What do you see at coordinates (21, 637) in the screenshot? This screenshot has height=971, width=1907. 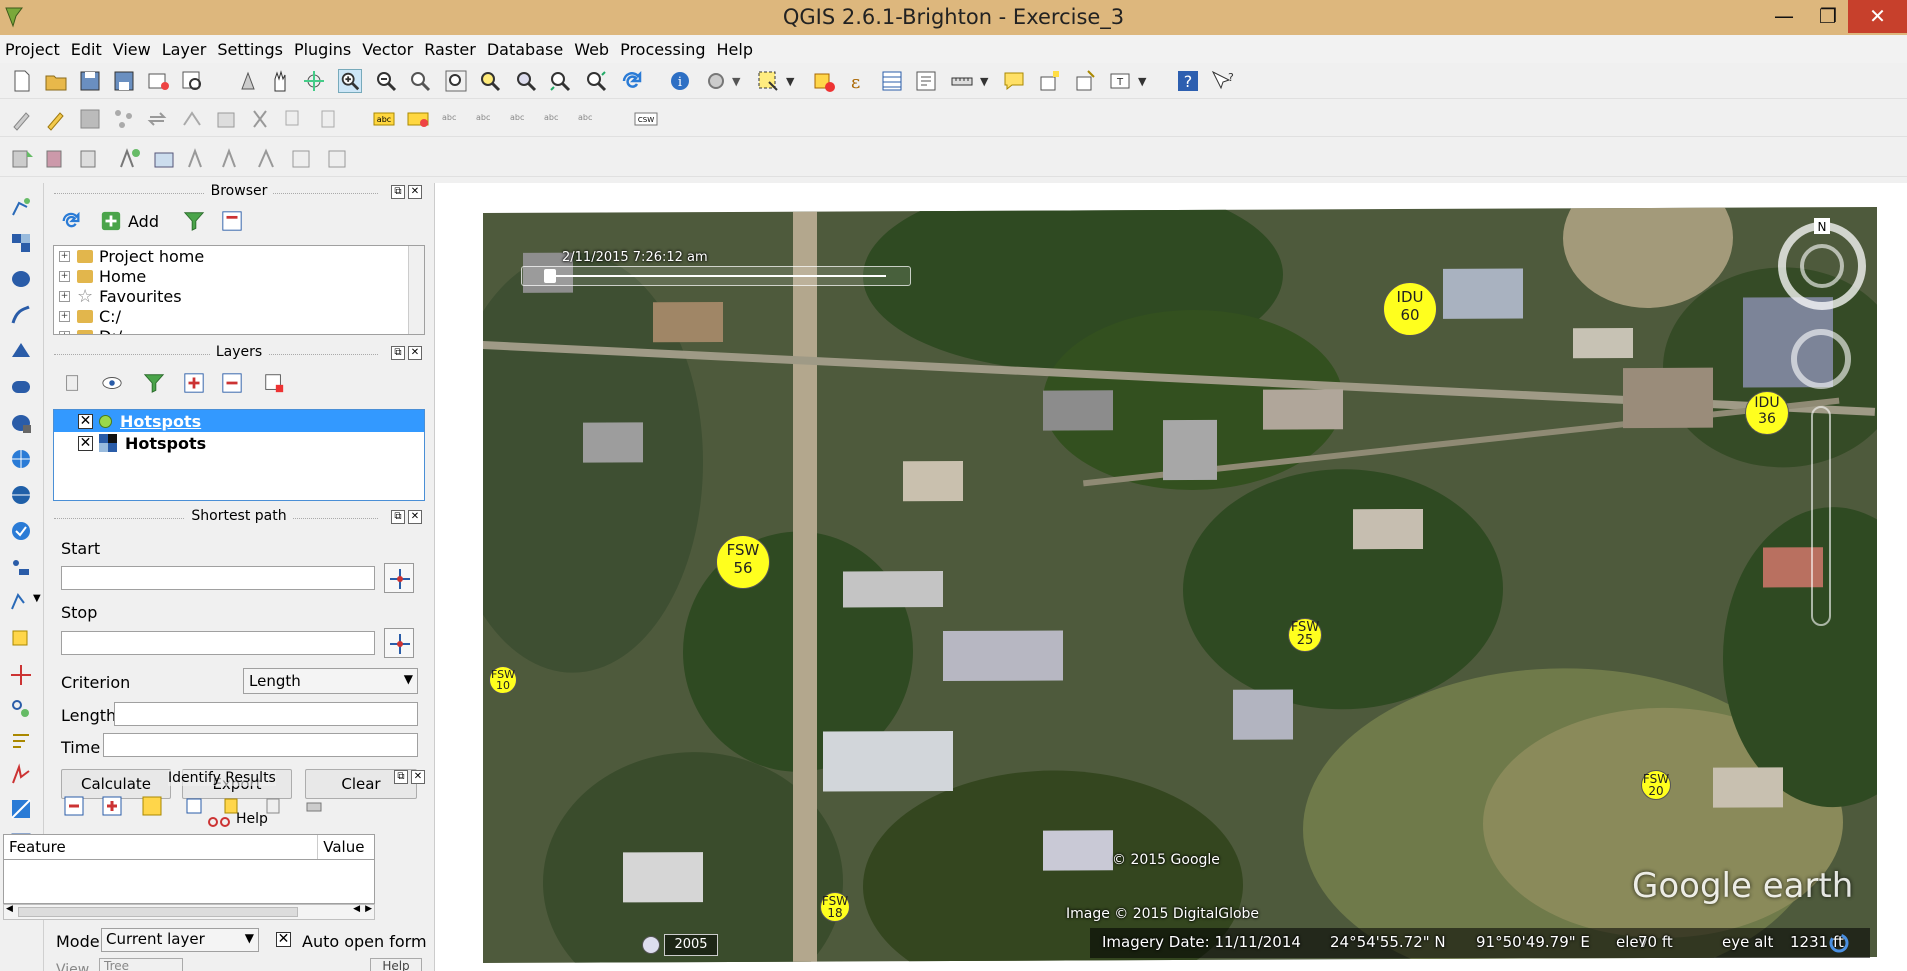 I see `new-temporary-layer-icon` at bounding box center [21, 637].